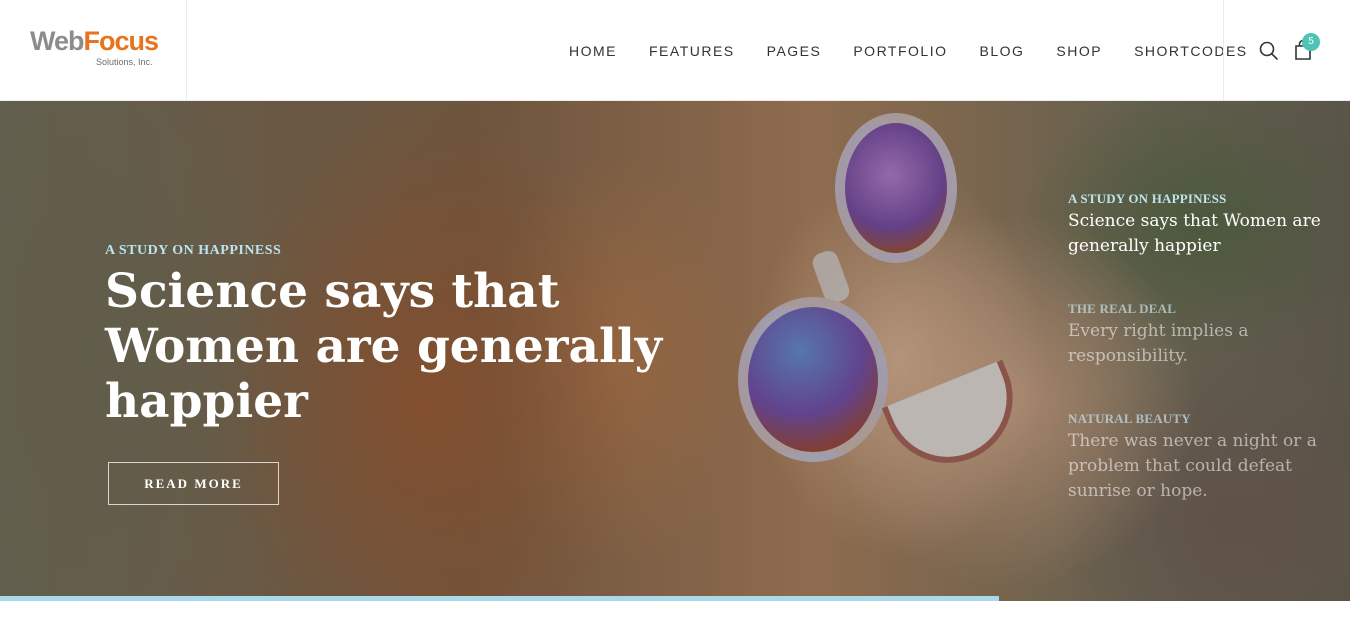 The width and height of the screenshot is (1350, 622). I want to click on hero-kicker: A STUDY ON HAPPINESS, so click(193, 250).